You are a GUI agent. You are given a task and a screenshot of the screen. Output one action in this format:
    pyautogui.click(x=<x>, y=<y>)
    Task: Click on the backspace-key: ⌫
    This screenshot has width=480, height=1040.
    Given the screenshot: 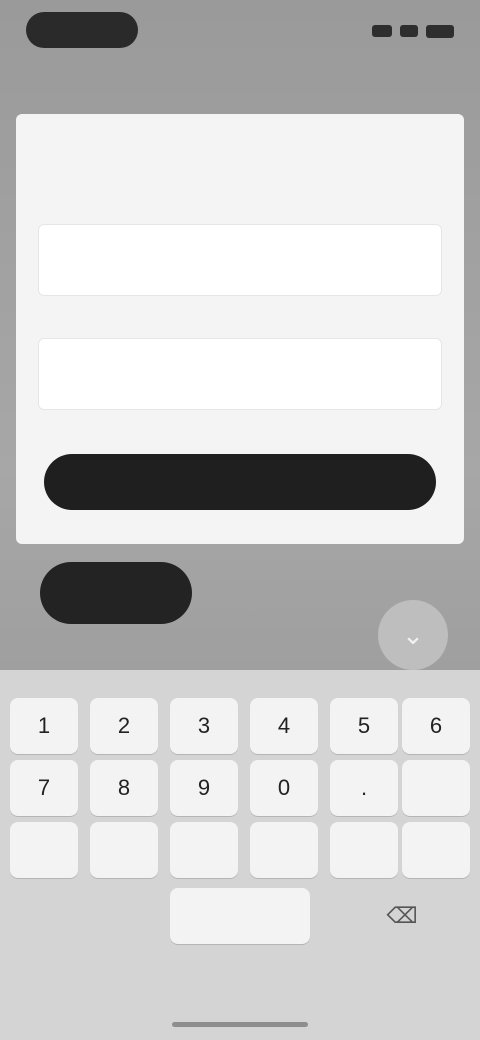 What is the action you would take?
    pyautogui.click(x=402, y=916)
    